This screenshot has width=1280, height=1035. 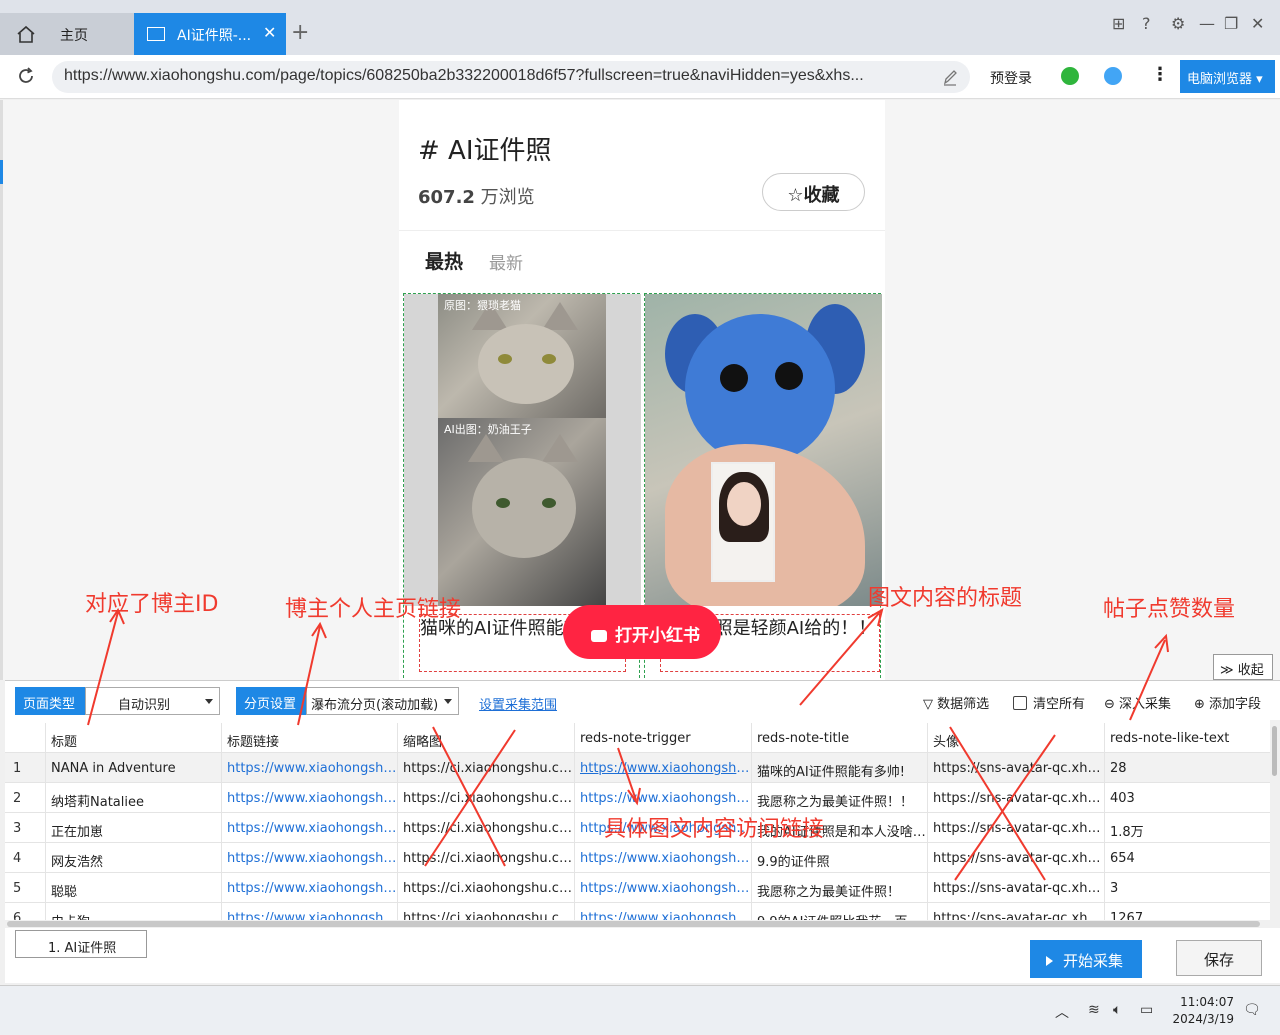 What do you see at coordinates (444, 260) in the screenshot?
I see `tab-hot: 最热` at bounding box center [444, 260].